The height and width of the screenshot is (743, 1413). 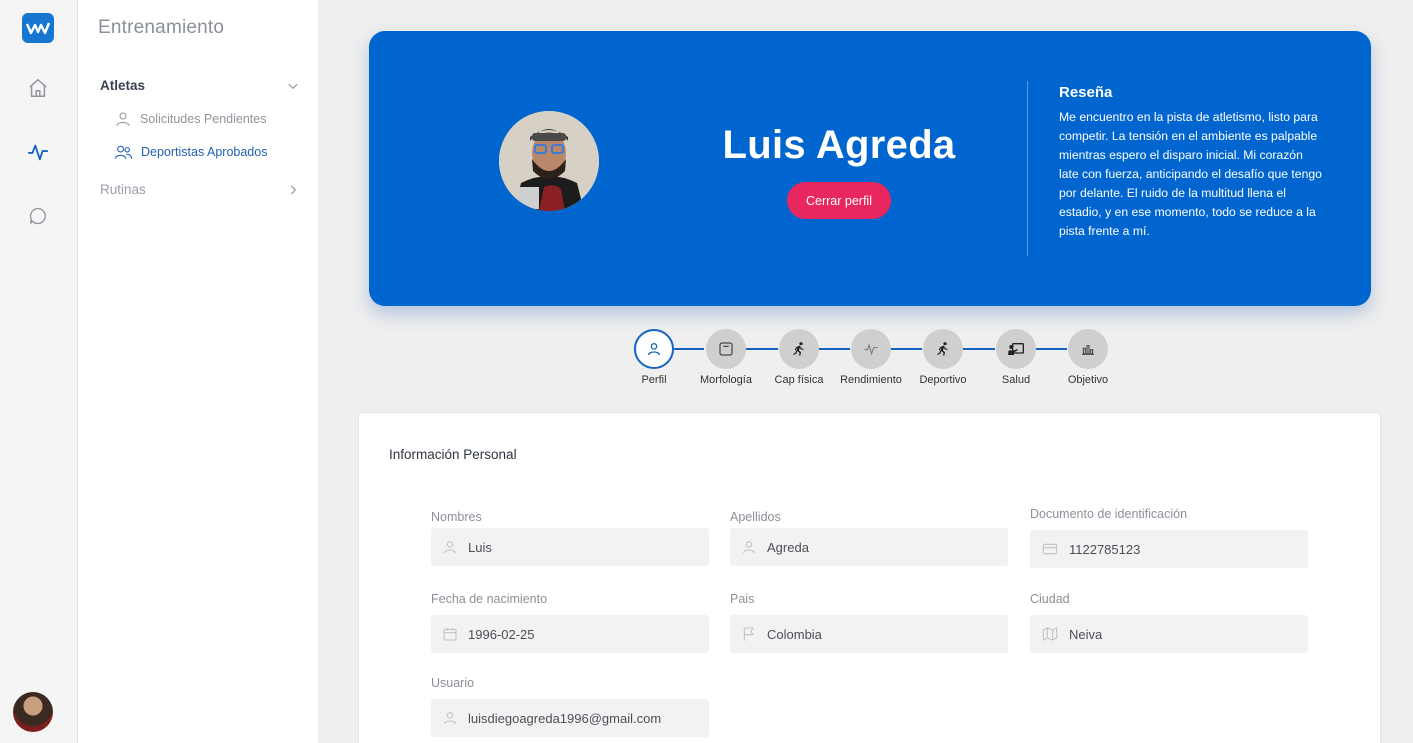 I want to click on calendar-icon, so click(x=450, y=634).